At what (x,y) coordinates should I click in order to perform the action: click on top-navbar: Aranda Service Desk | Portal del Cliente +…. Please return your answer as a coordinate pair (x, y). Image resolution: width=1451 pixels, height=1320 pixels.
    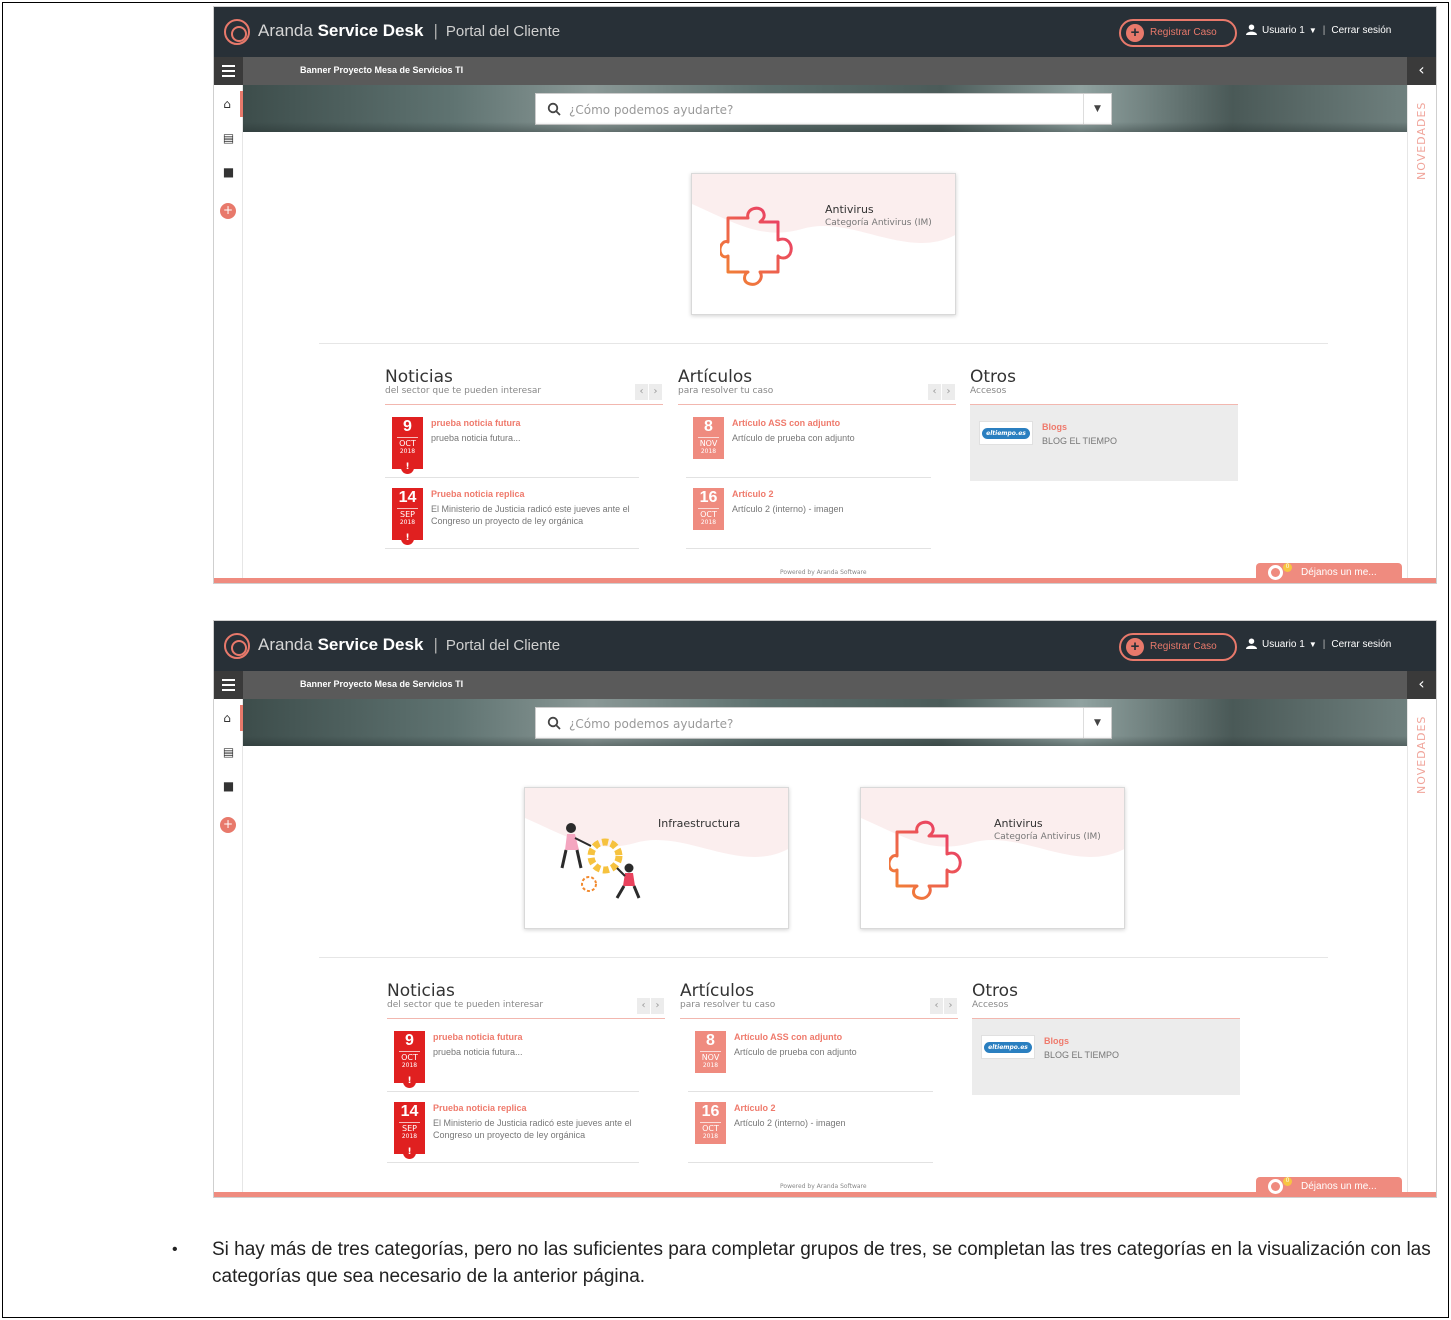
    Looking at the image, I should click on (825, 646).